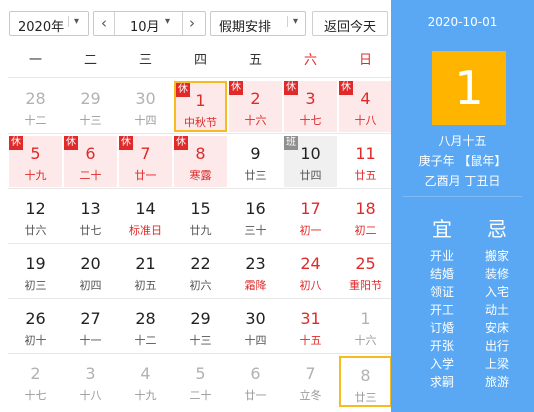  Describe the element at coordinates (35, 208) in the screenshot. I see `day-number: 12` at that location.